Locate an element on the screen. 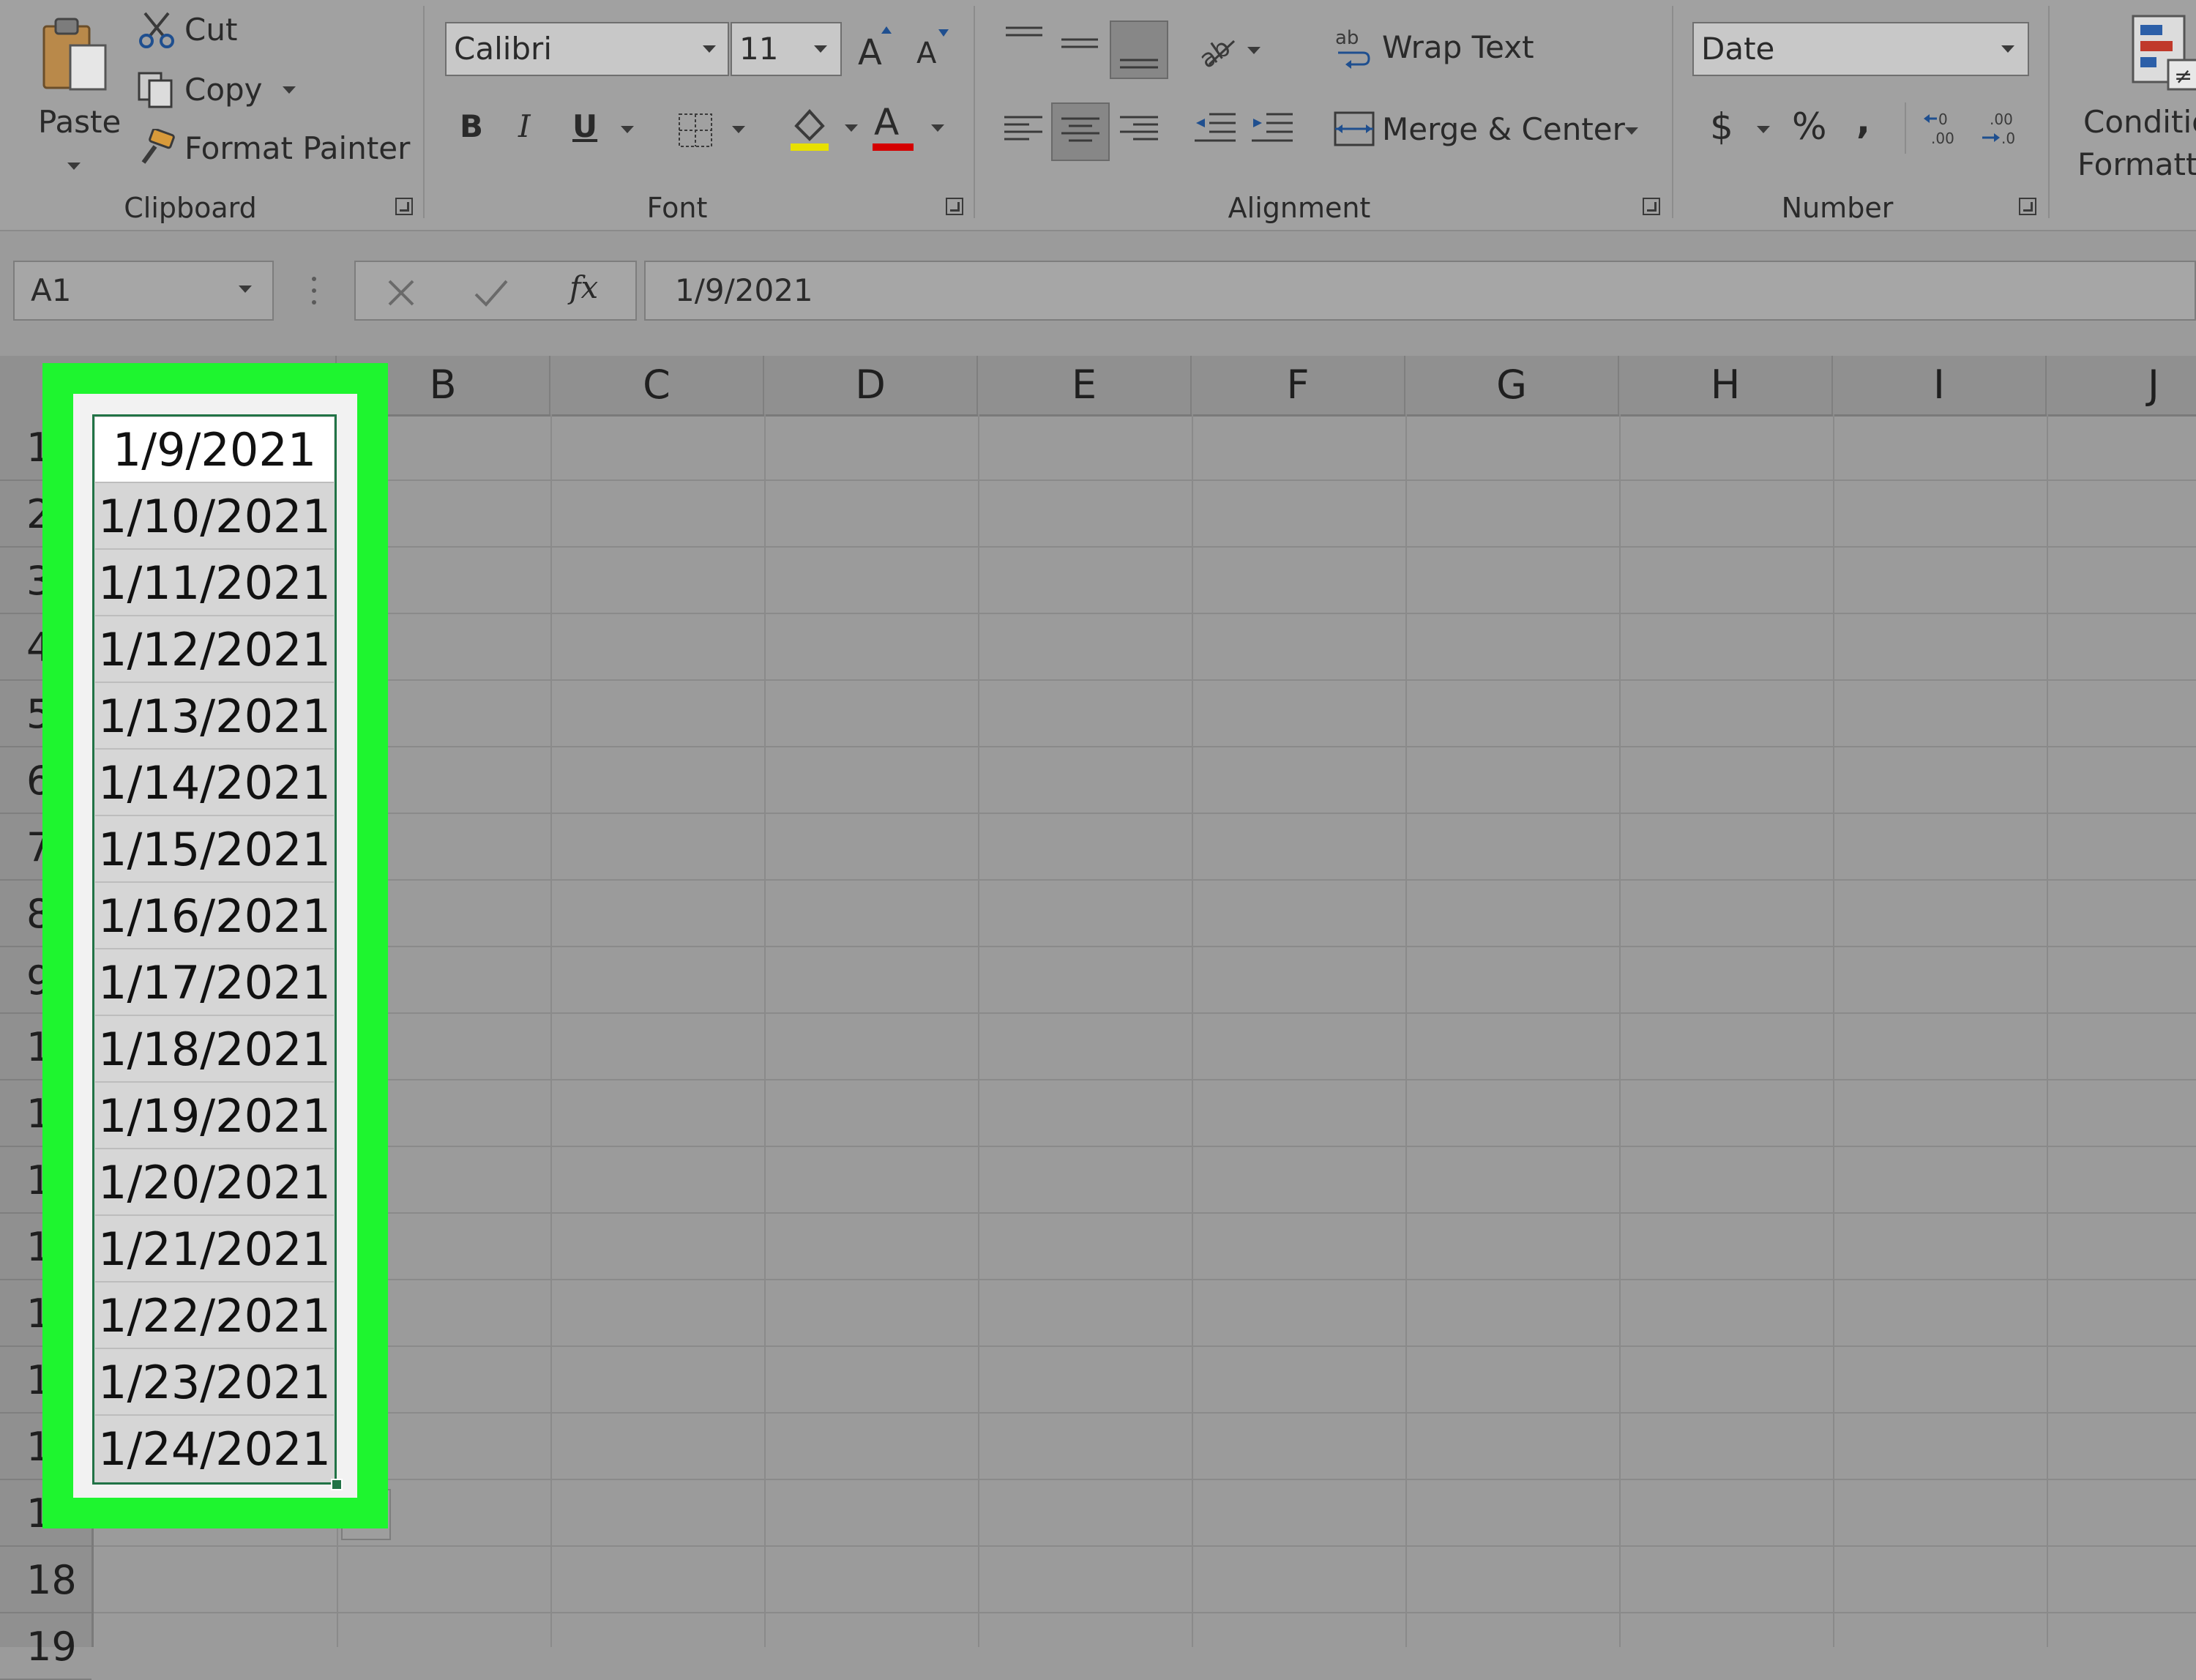  highlight-frame is located at coordinates (215, 945).